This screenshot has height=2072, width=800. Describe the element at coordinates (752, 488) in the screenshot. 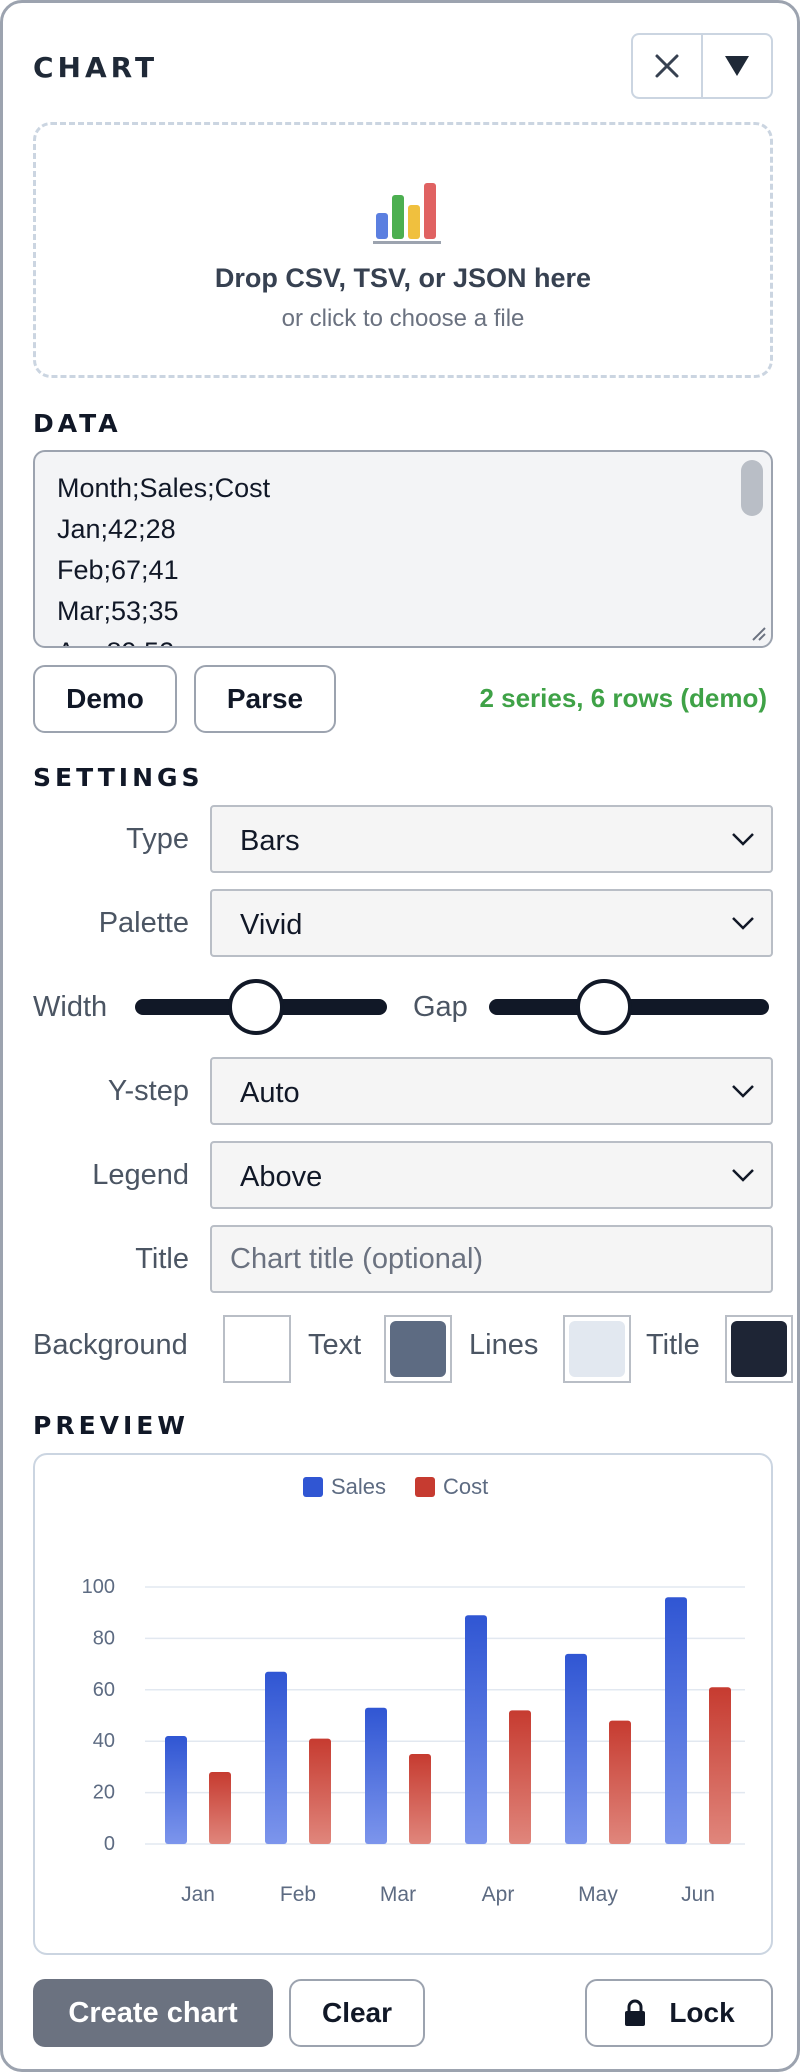

I see `textarea-scrollbar` at that location.